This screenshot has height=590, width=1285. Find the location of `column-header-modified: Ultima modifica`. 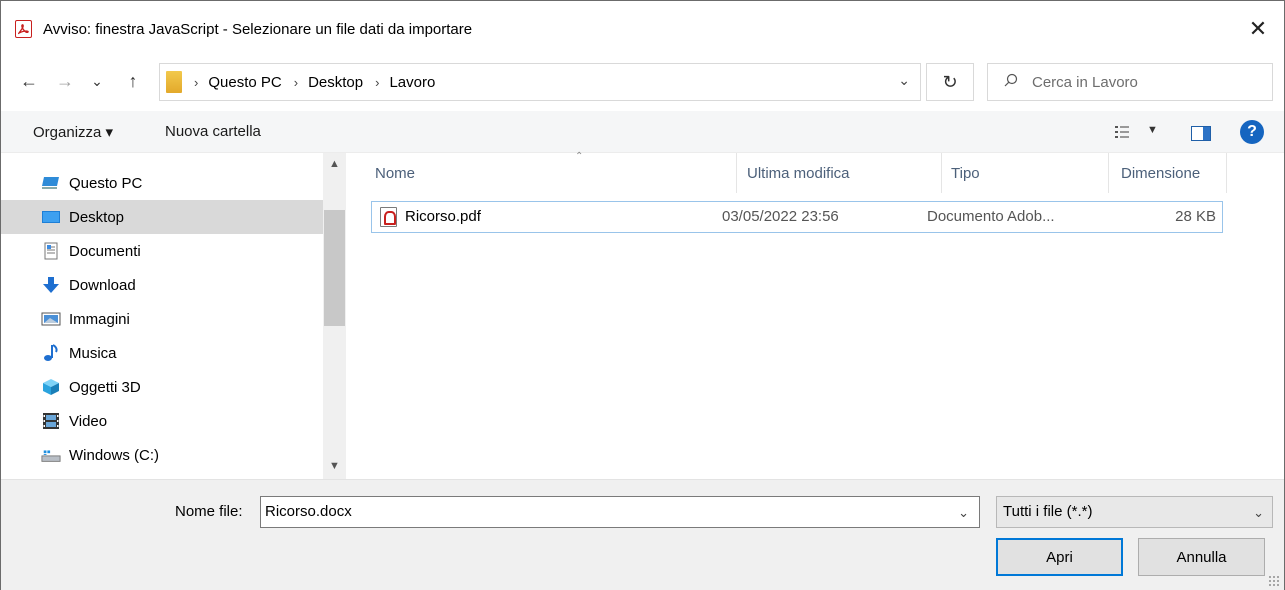

column-header-modified: Ultima modifica is located at coordinates (842, 173).